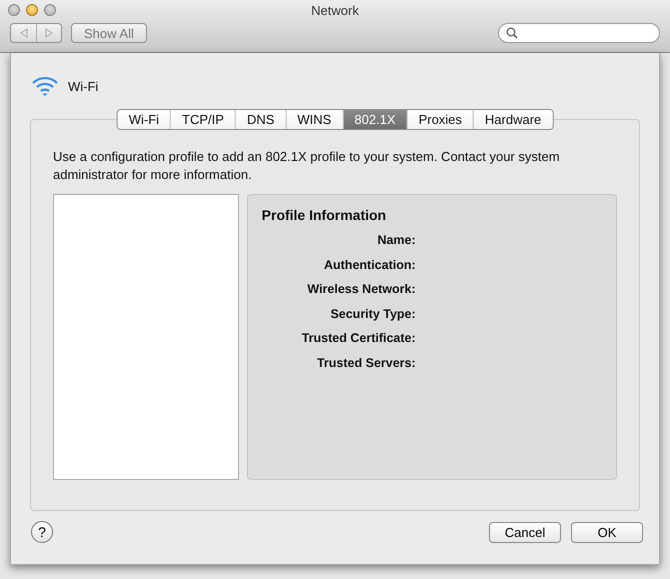  What do you see at coordinates (32, 10) in the screenshot?
I see `minimize-button` at bounding box center [32, 10].